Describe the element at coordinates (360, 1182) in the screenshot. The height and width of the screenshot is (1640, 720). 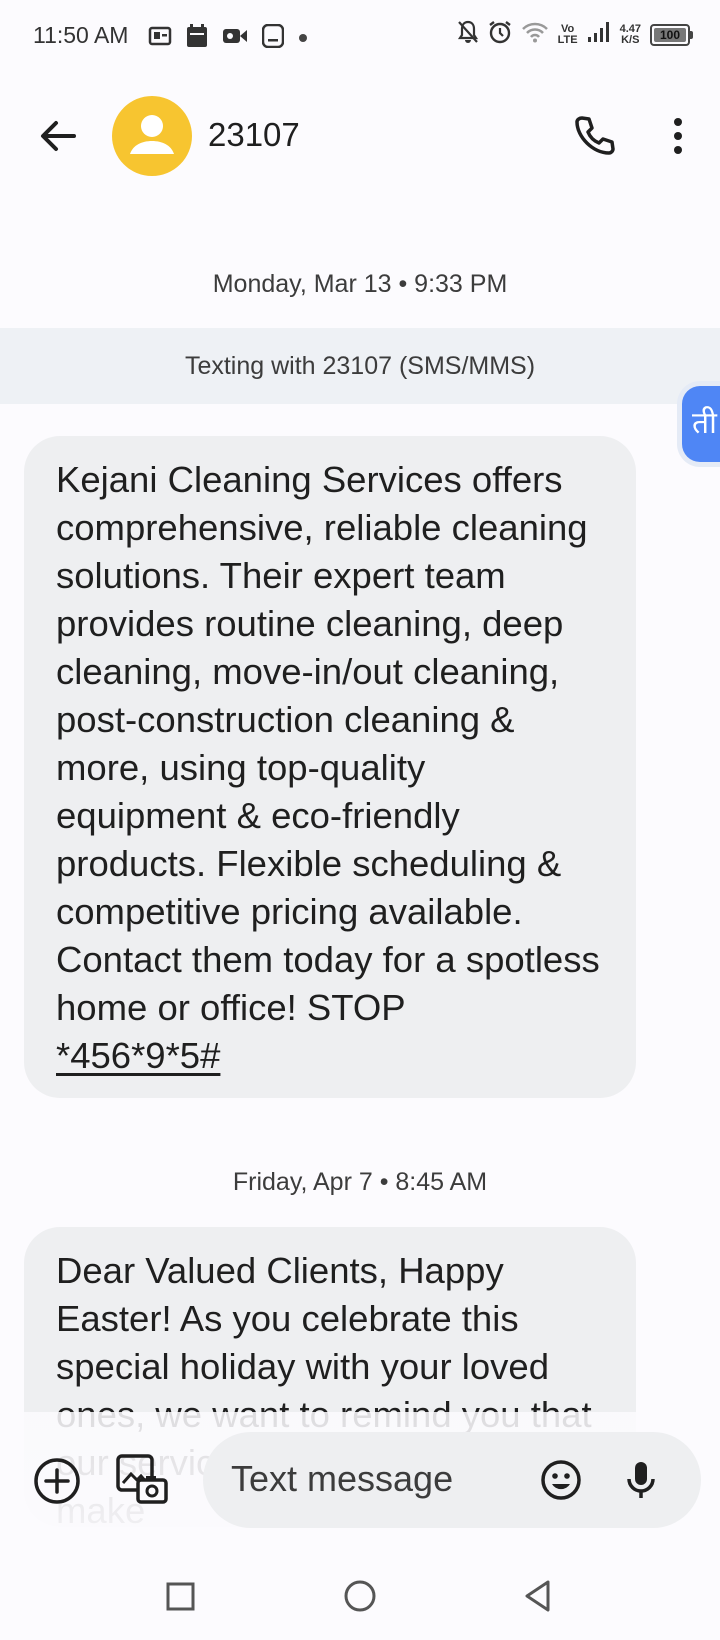
I see `date-separator: Friday, Apr 7 • 8:45 AM` at that location.